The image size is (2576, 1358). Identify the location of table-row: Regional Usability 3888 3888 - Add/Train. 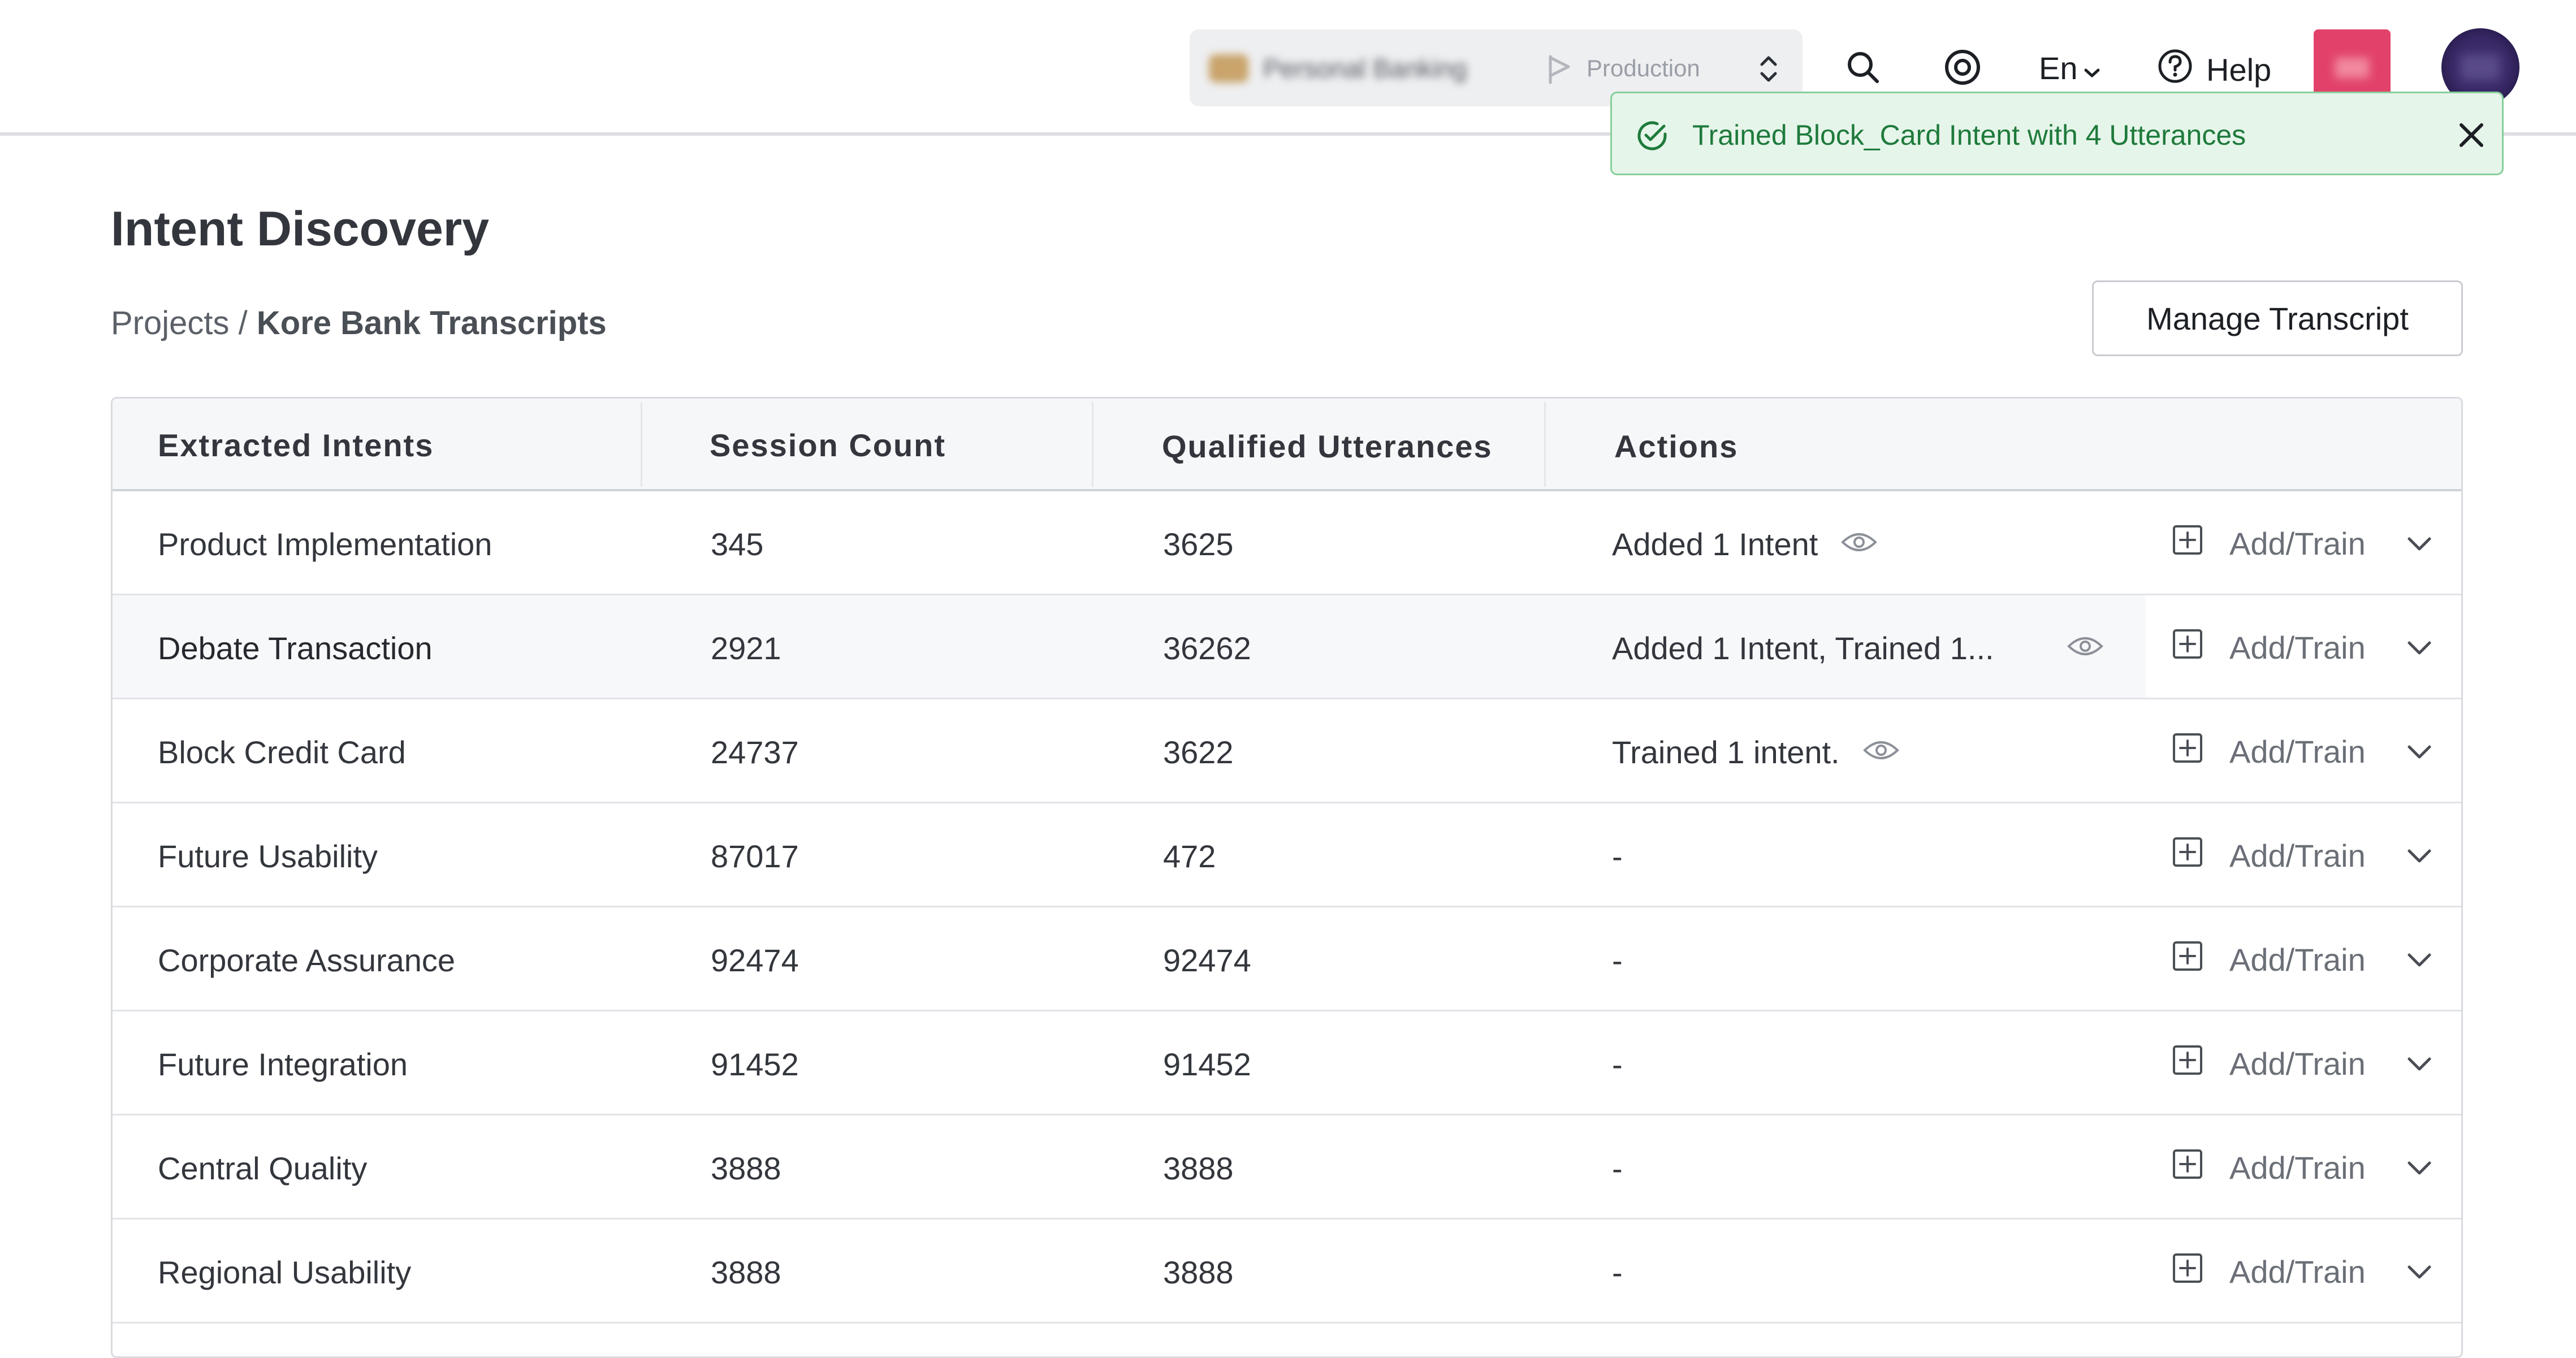
(1287, 1272).